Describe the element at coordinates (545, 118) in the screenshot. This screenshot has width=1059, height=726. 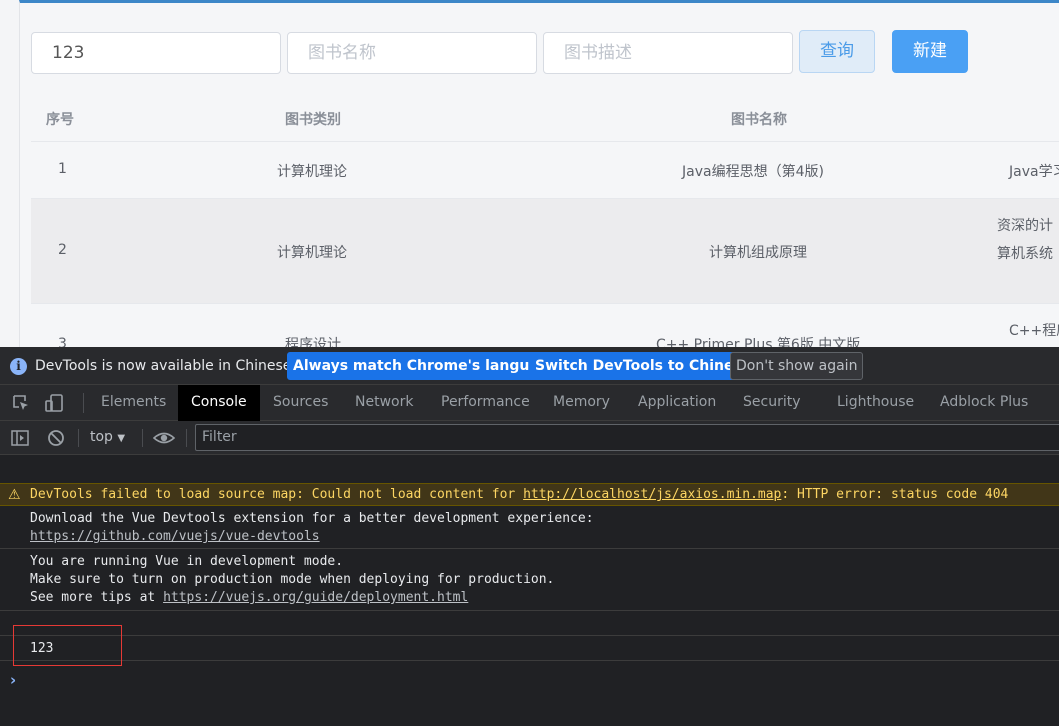
I see `table-header: 序号 图书类别 图书名称` at that location.